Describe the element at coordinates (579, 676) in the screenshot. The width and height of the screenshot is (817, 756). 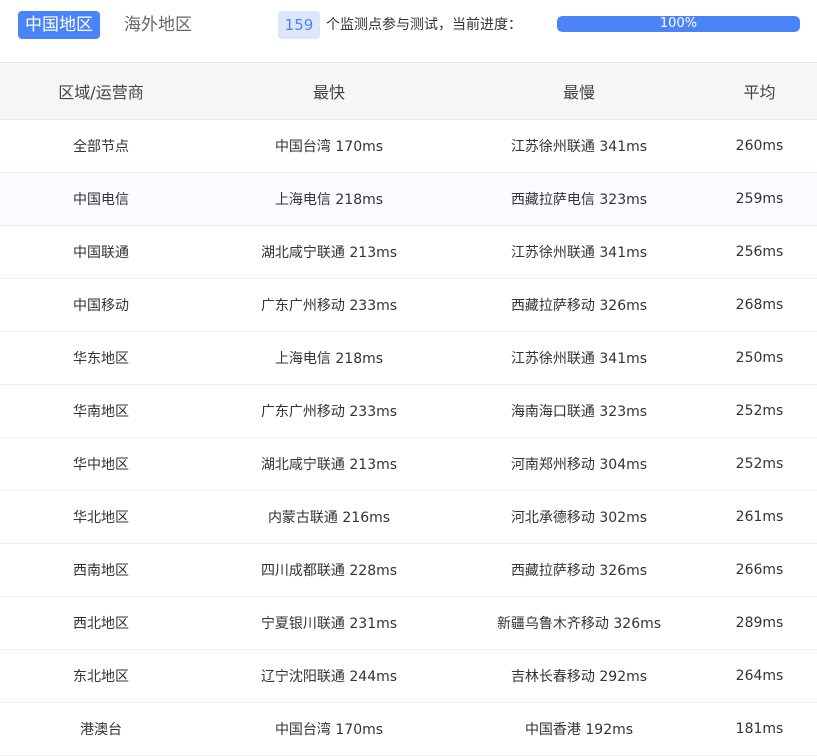
I see `slowest-cell: 吉林长春移动 292ms` at that location.